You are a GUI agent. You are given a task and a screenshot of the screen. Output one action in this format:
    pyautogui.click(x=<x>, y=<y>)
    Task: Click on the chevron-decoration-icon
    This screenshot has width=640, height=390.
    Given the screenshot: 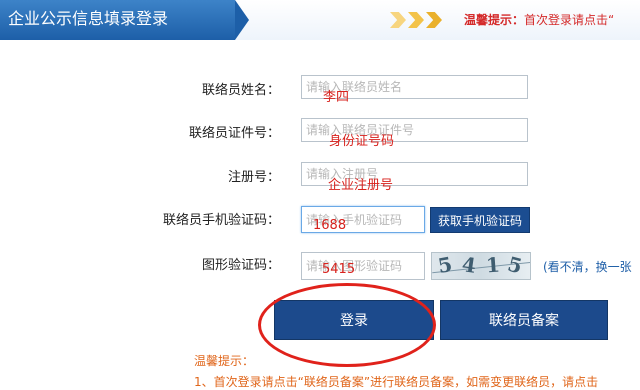 What is the action you would take?
    pyautogui.click(x=421, y=20)
    